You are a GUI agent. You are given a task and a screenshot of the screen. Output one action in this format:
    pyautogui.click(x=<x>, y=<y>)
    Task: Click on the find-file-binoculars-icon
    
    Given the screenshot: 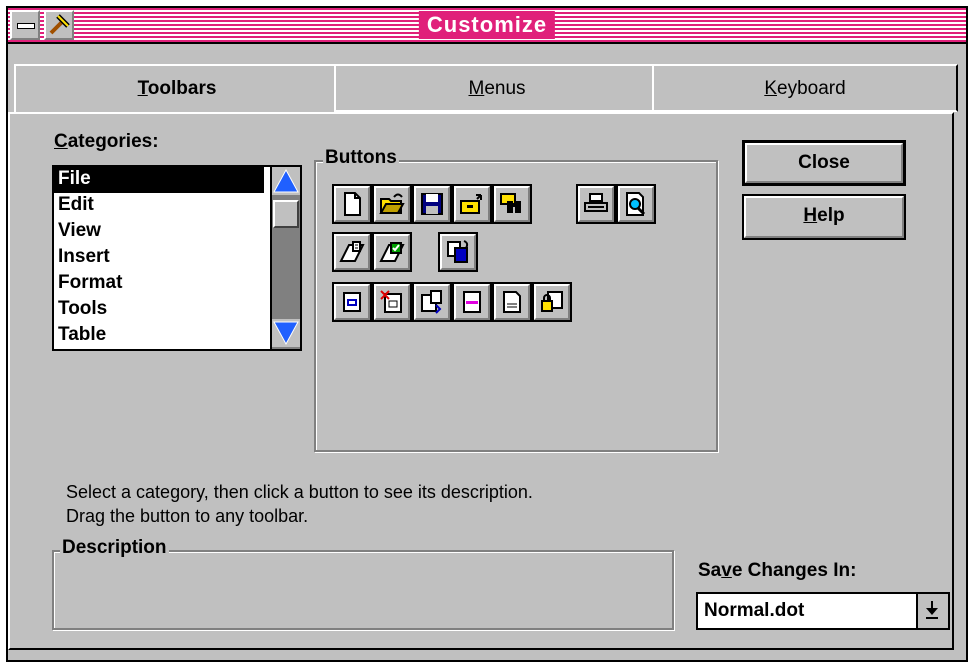 What is the action you would take?
    pyautogui.click(x=510, y=203)
    